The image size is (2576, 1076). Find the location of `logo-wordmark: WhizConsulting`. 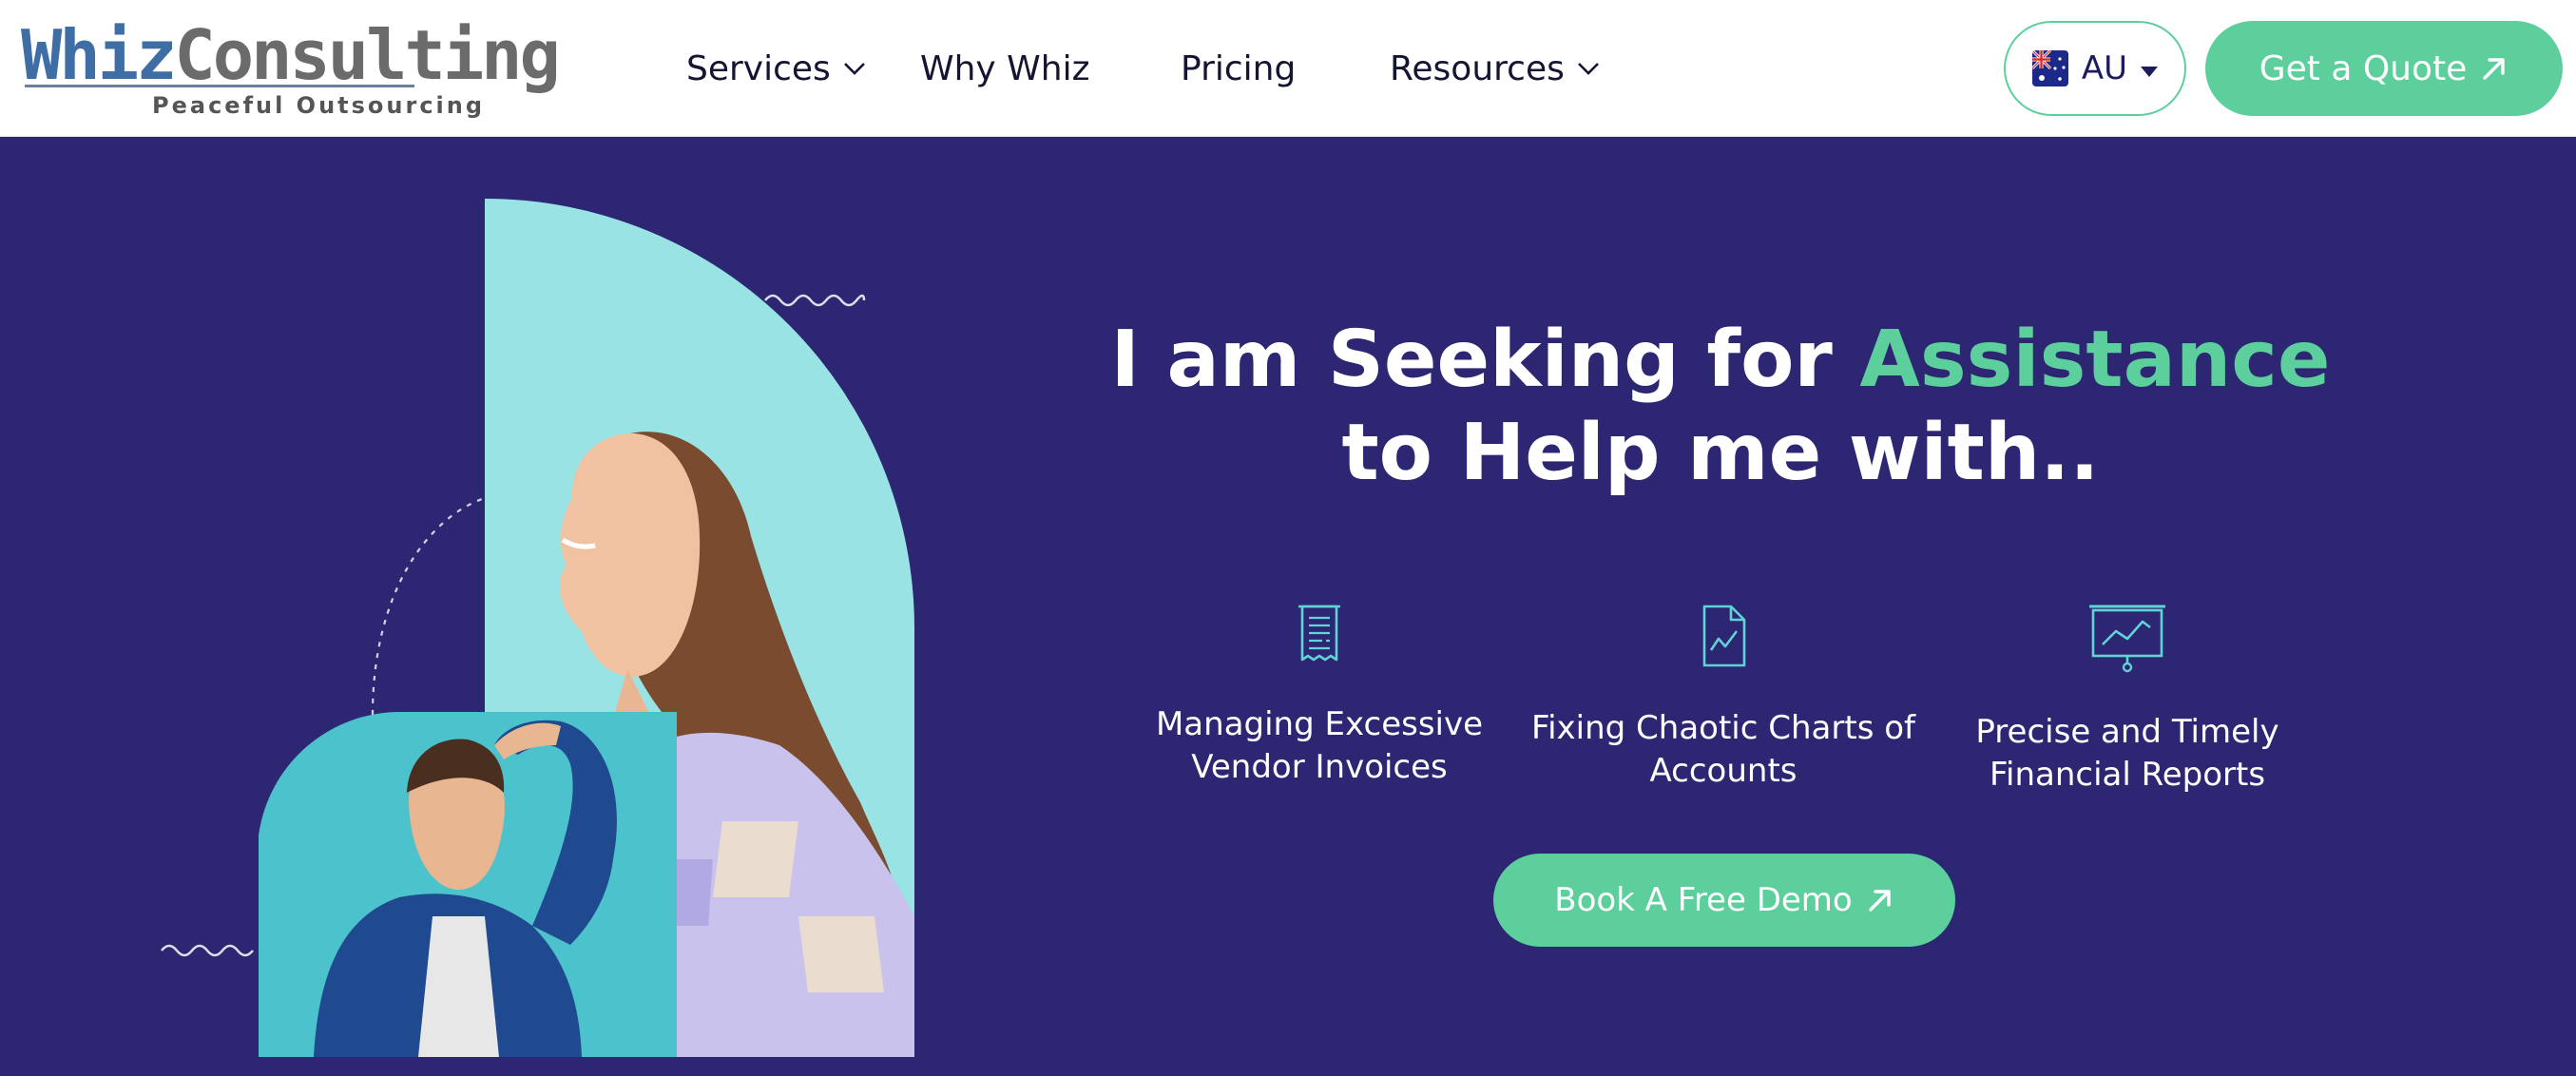

logo-wordmark: WhizConsulting is located at coordinates (291, 55).